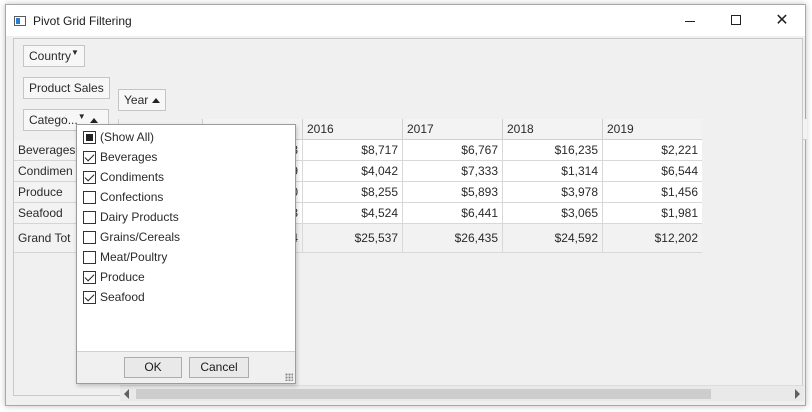  I want to click on data-cell: $1,314, so click(552, 171).